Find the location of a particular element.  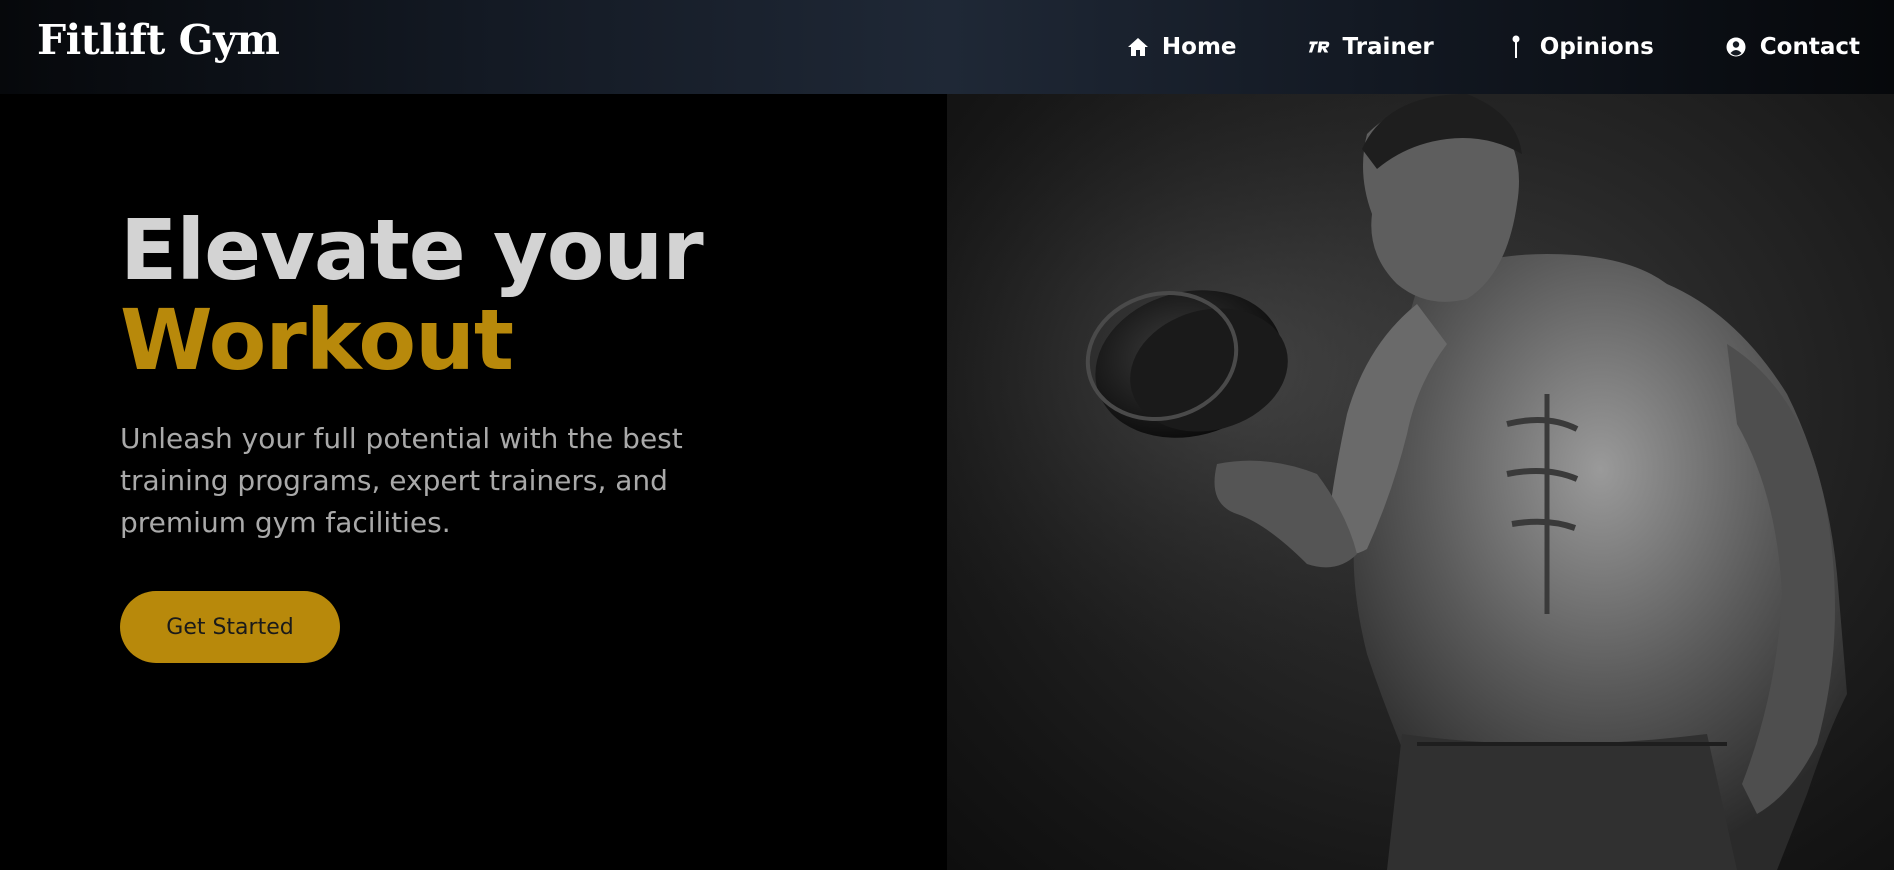

nav-item-label: Contact is located at coordinates (1809, 47).